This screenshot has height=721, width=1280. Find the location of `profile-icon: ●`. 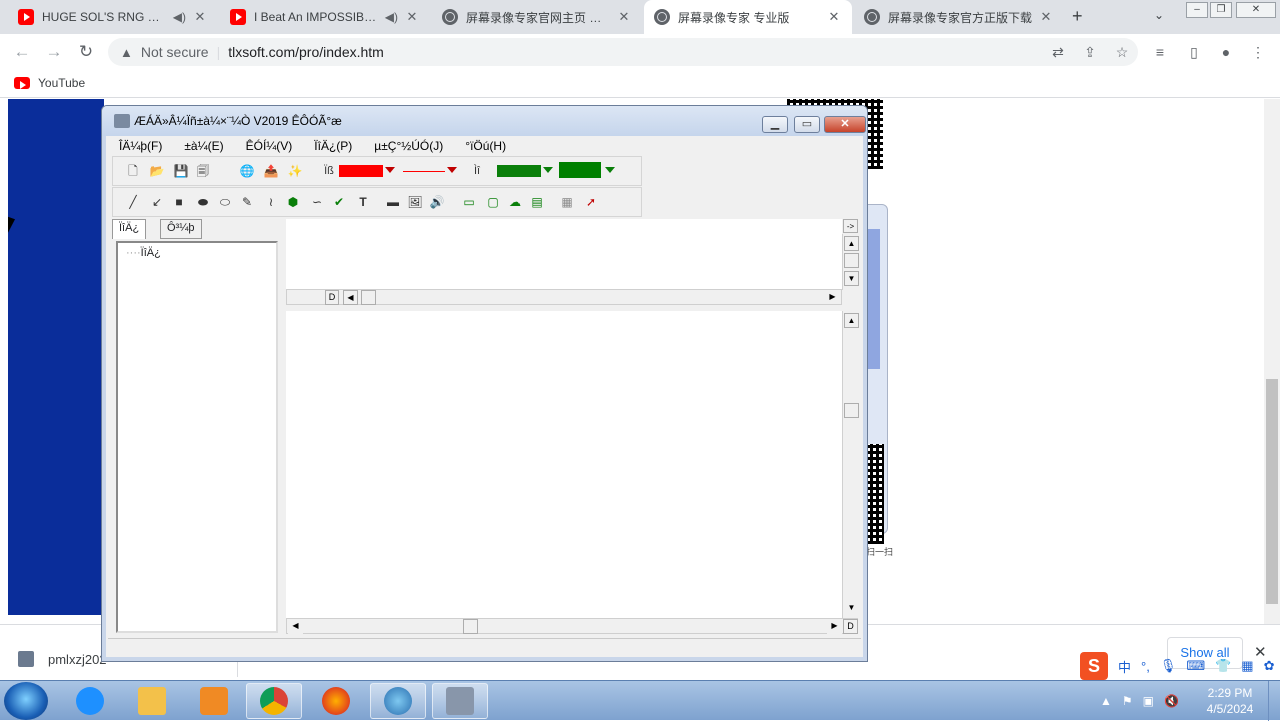

profile-icon: ● is located at coordinates (1226, 52).